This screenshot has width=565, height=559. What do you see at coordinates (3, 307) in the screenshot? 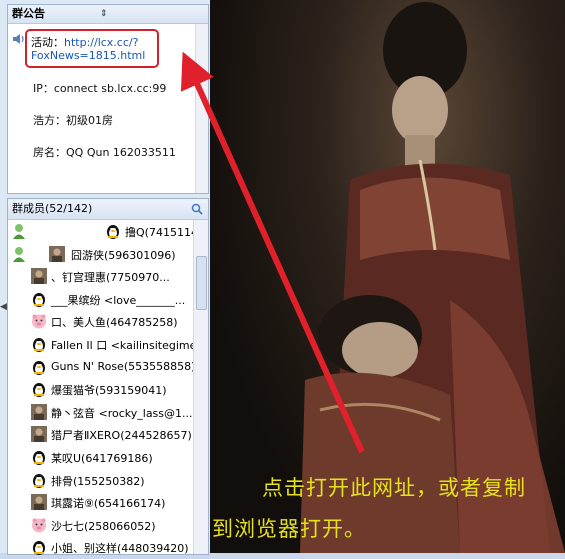
I see `collapse-arrow-icon: ◀` at bounding box center [3, 307].